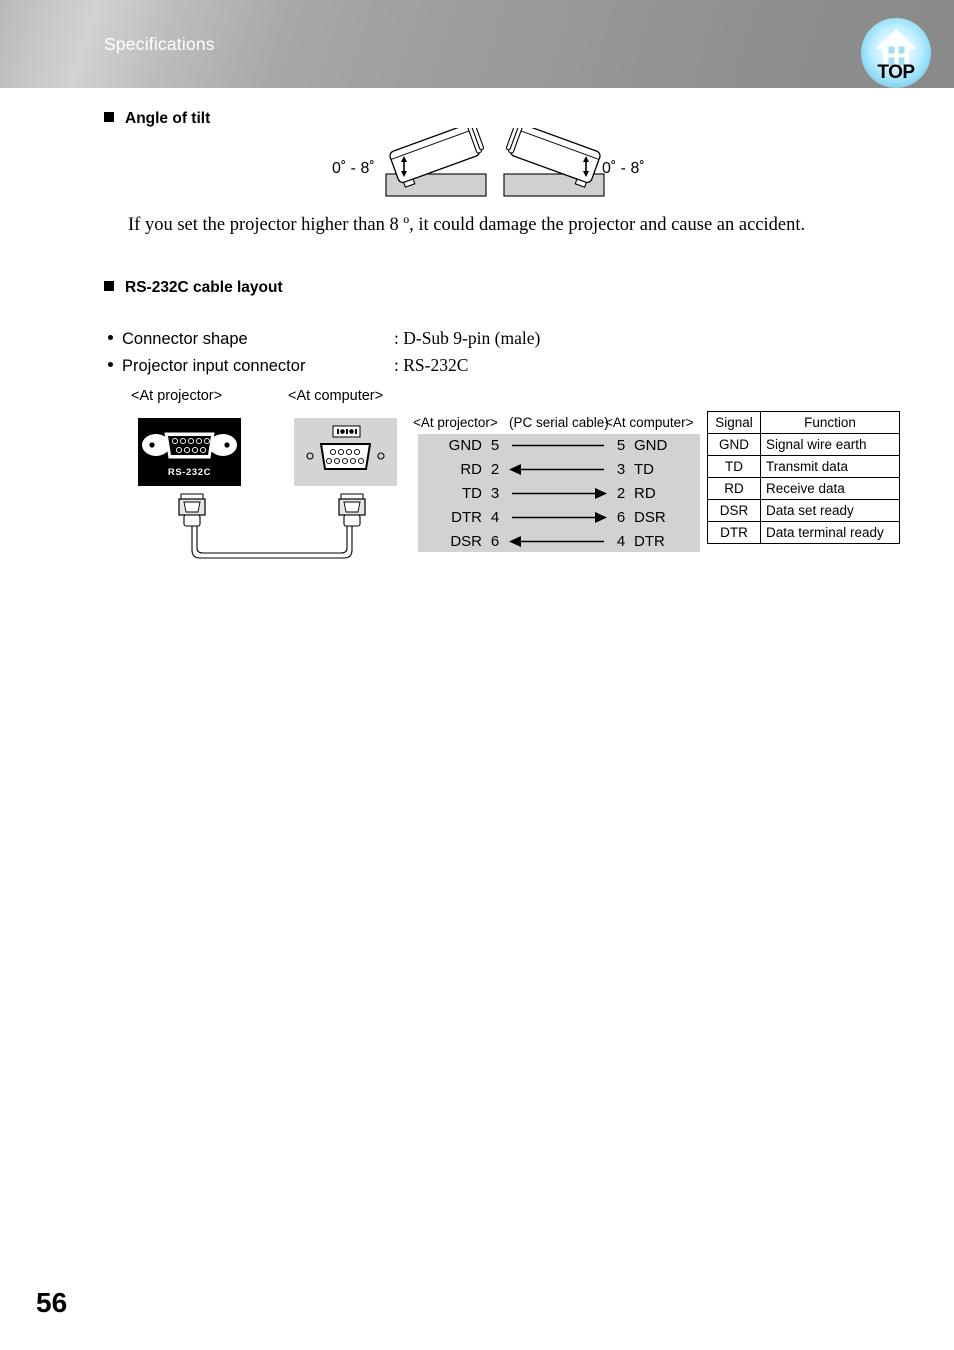  I want to click on heading-angle-of-tilt-text: Angle of tilt, so click(168, 118).